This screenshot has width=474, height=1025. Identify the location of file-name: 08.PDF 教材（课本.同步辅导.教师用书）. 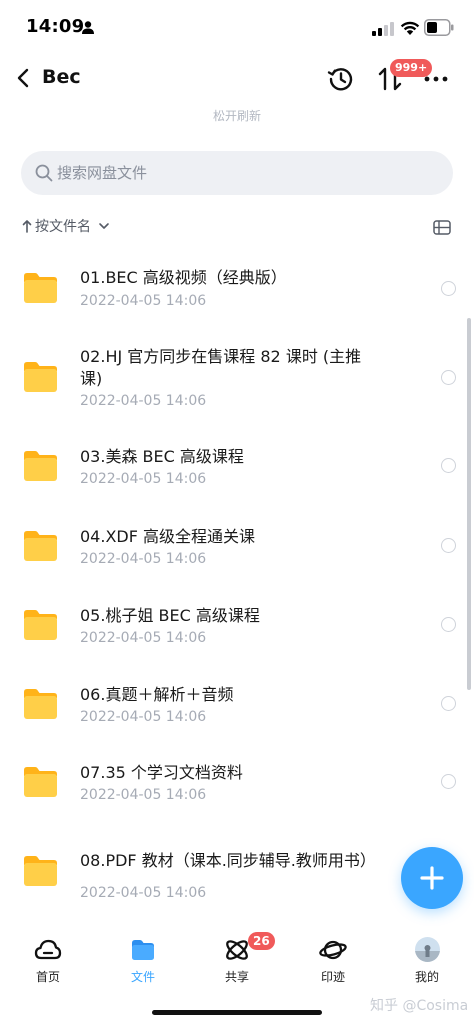
(228, 860).